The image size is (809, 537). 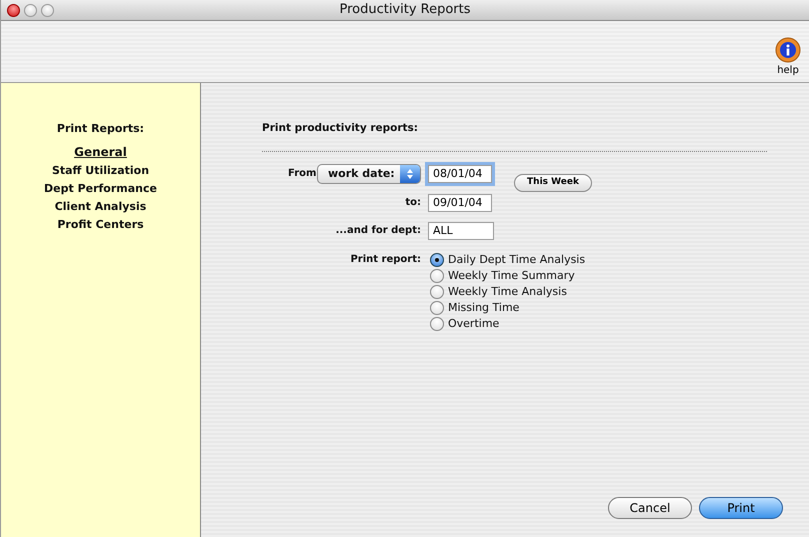 I want to click on date-type-dropdown: work date:, so click(x=369, y=174).